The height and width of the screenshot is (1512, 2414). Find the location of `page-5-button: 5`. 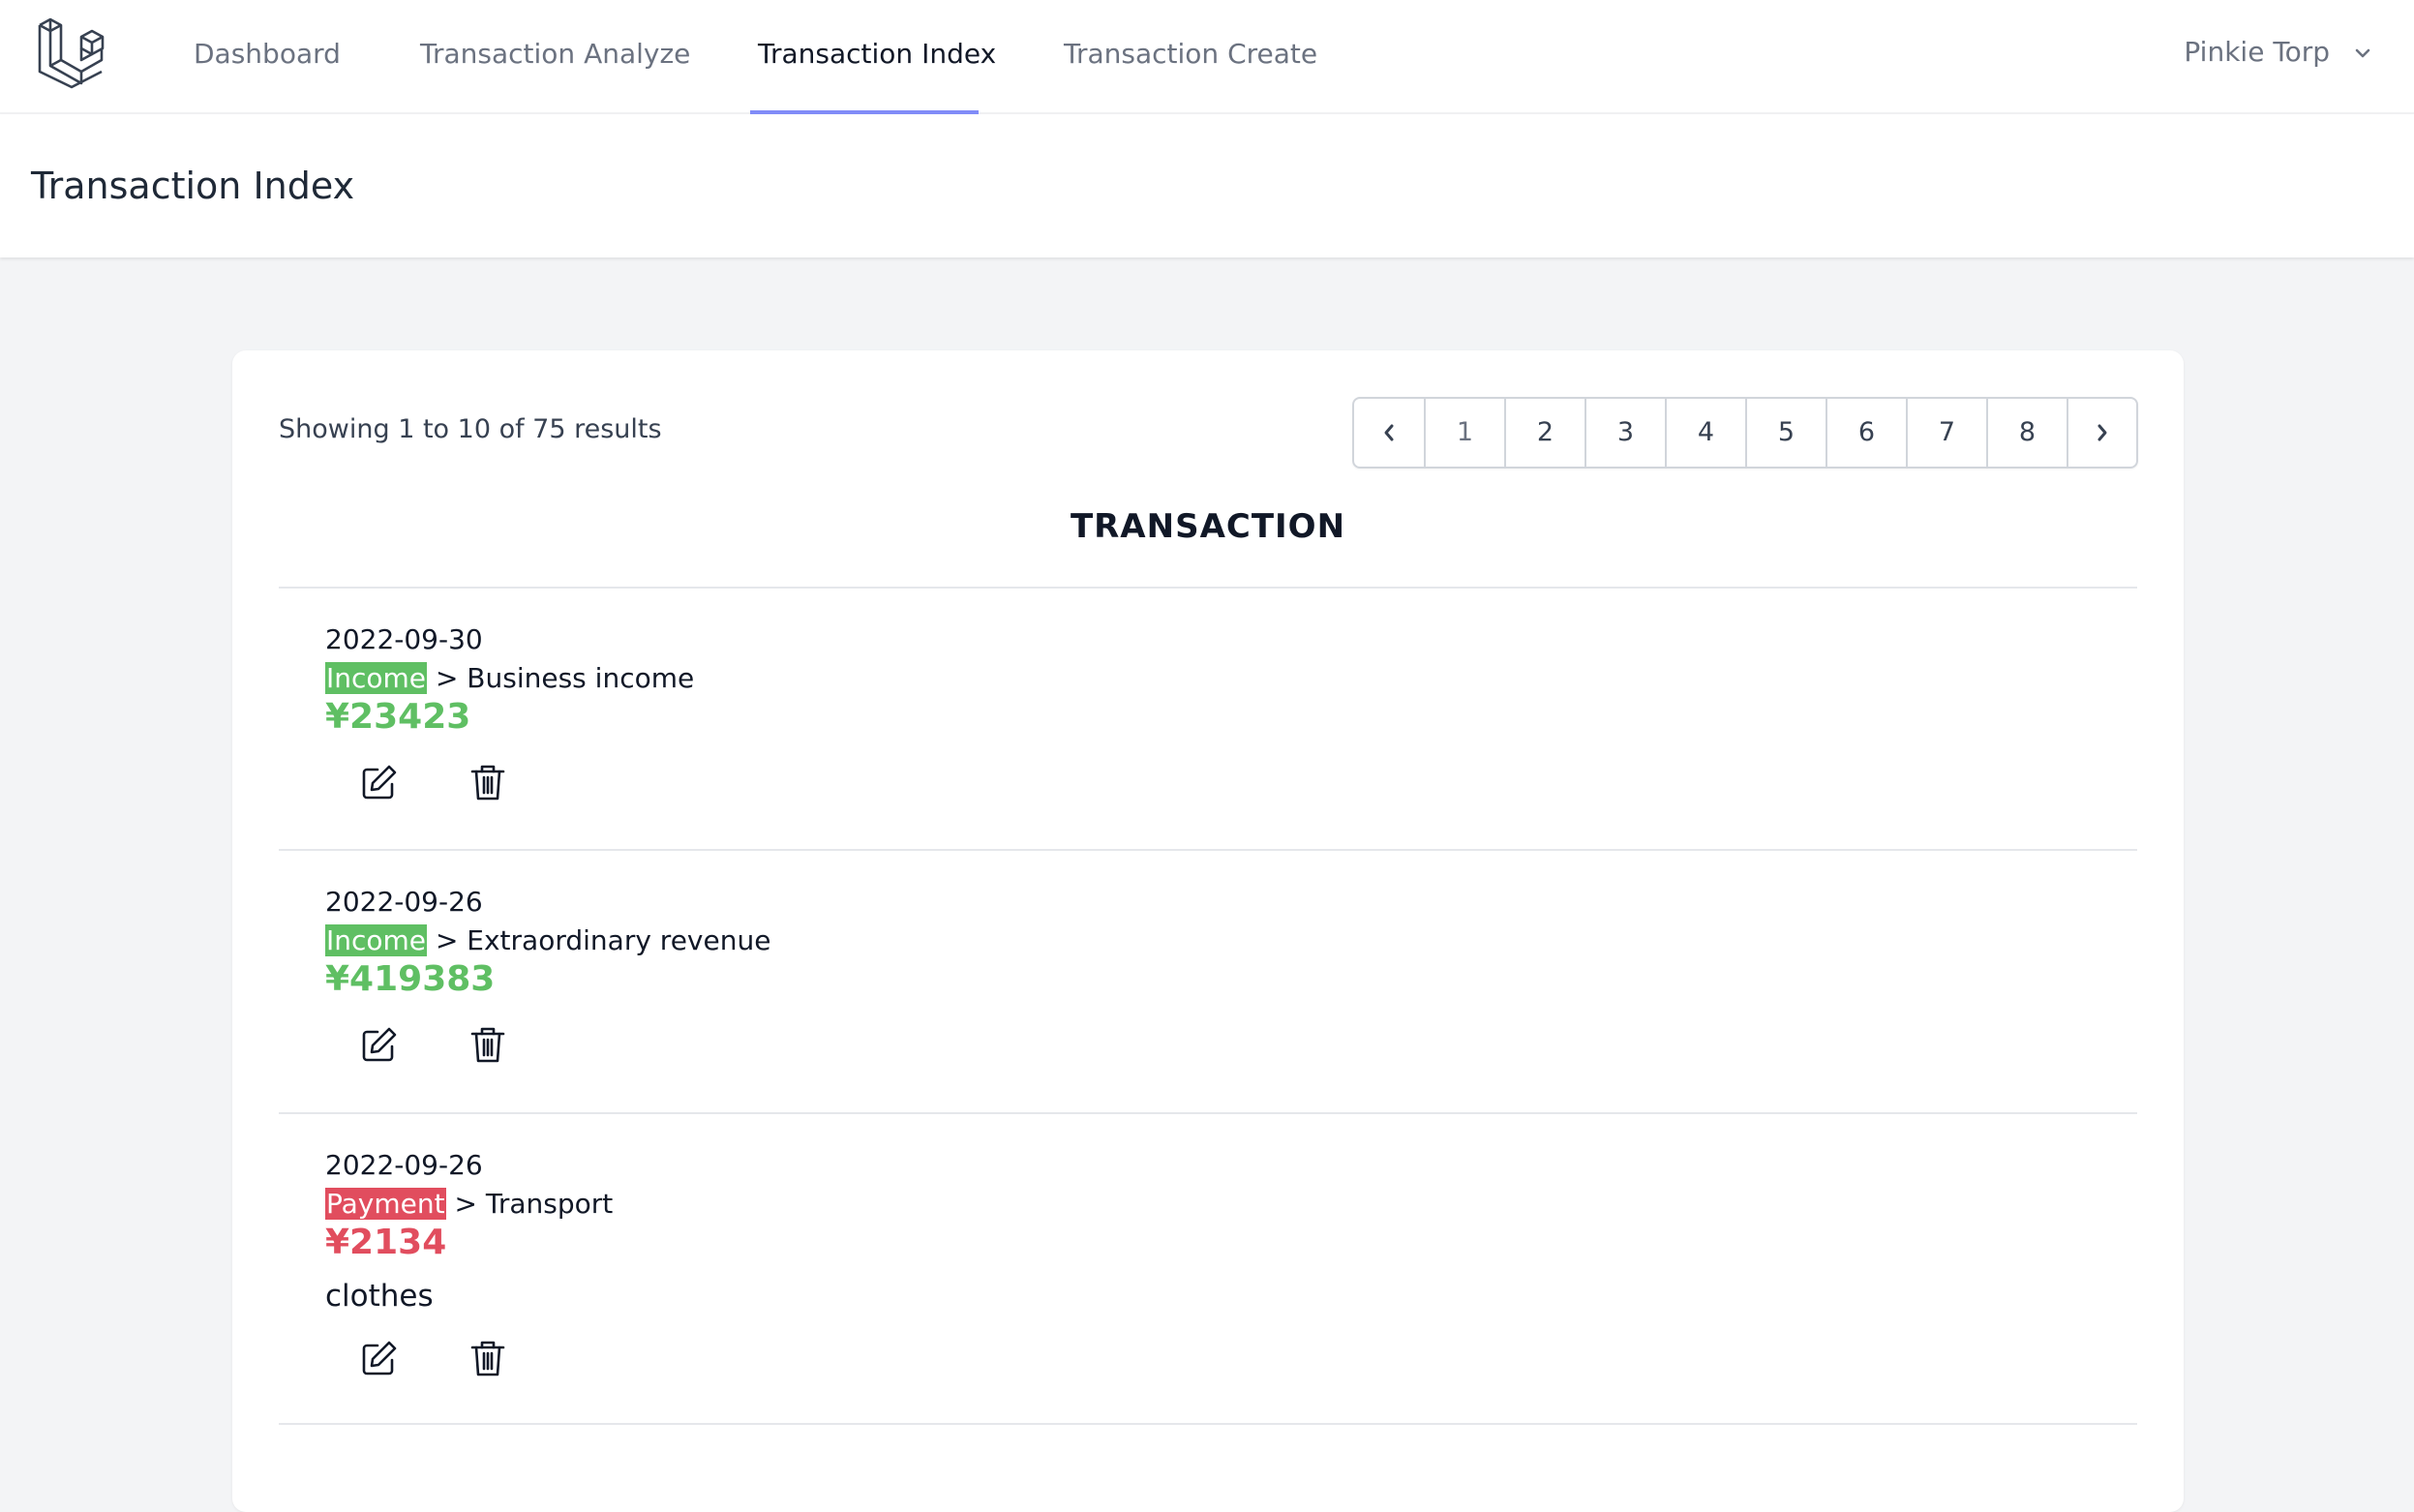

page-5-button: 5 is located at coordinates (1785, 433).